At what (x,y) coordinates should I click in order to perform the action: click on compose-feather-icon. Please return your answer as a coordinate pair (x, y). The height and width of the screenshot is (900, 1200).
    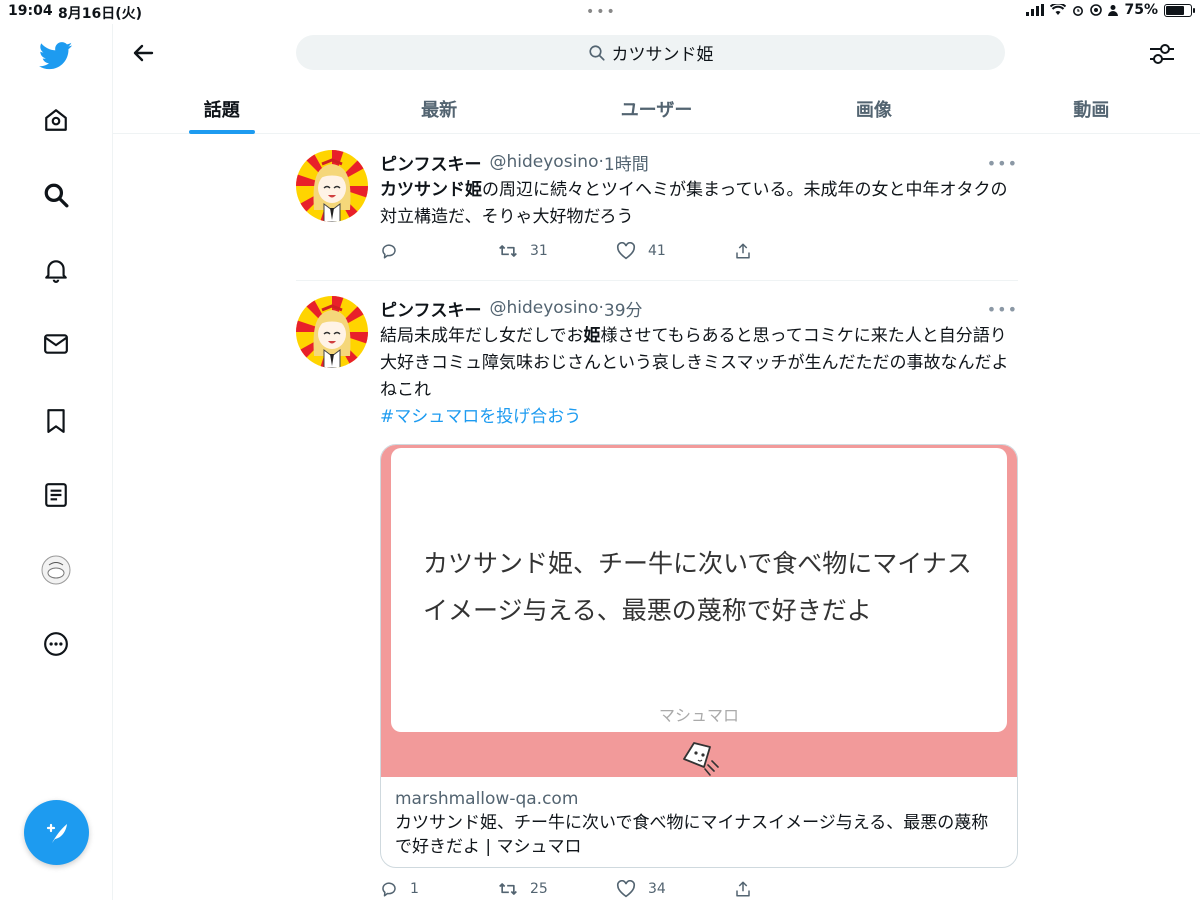
    Looking at the image, I should click on (56, 833).